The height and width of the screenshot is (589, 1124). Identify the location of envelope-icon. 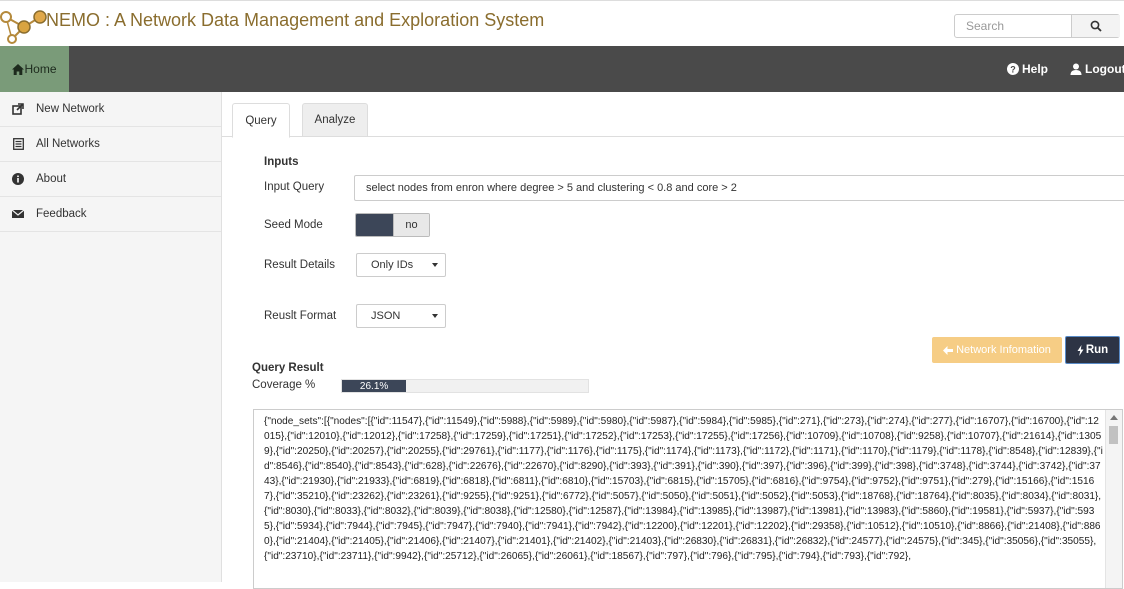
(18, 214).